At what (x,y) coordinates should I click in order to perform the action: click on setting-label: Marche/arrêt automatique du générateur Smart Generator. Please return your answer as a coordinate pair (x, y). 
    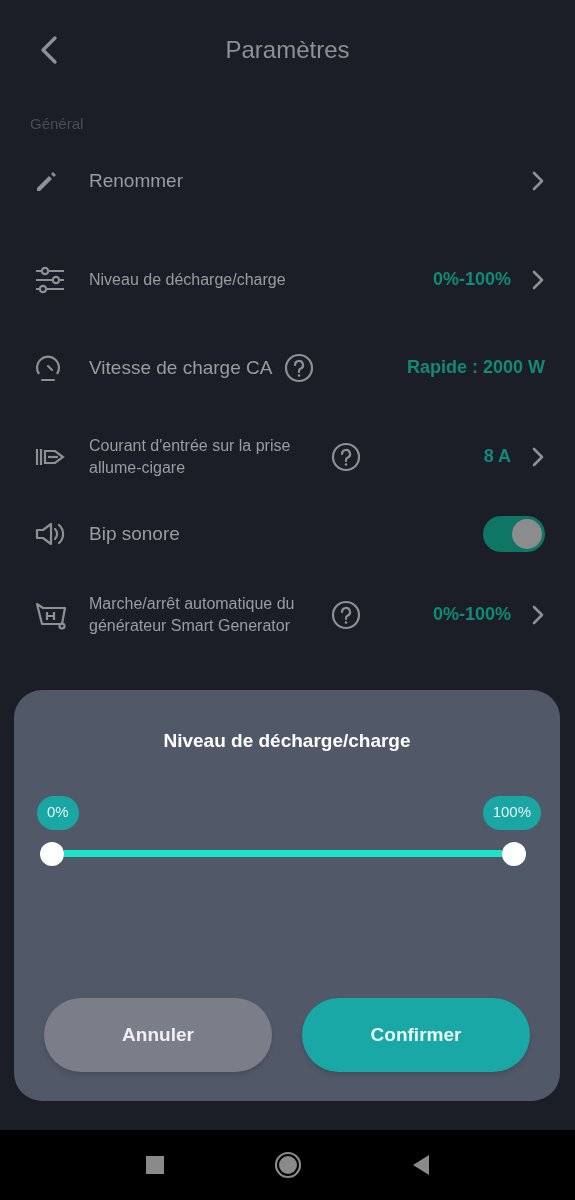
    Looking at the image, I should click on (192, 614).